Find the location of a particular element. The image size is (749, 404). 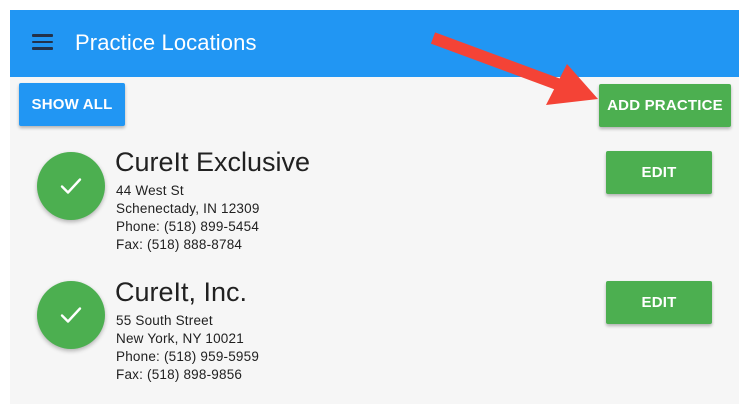

practice-fax: Fax: (518) 898-9856 is located at coordinates (179, 374).